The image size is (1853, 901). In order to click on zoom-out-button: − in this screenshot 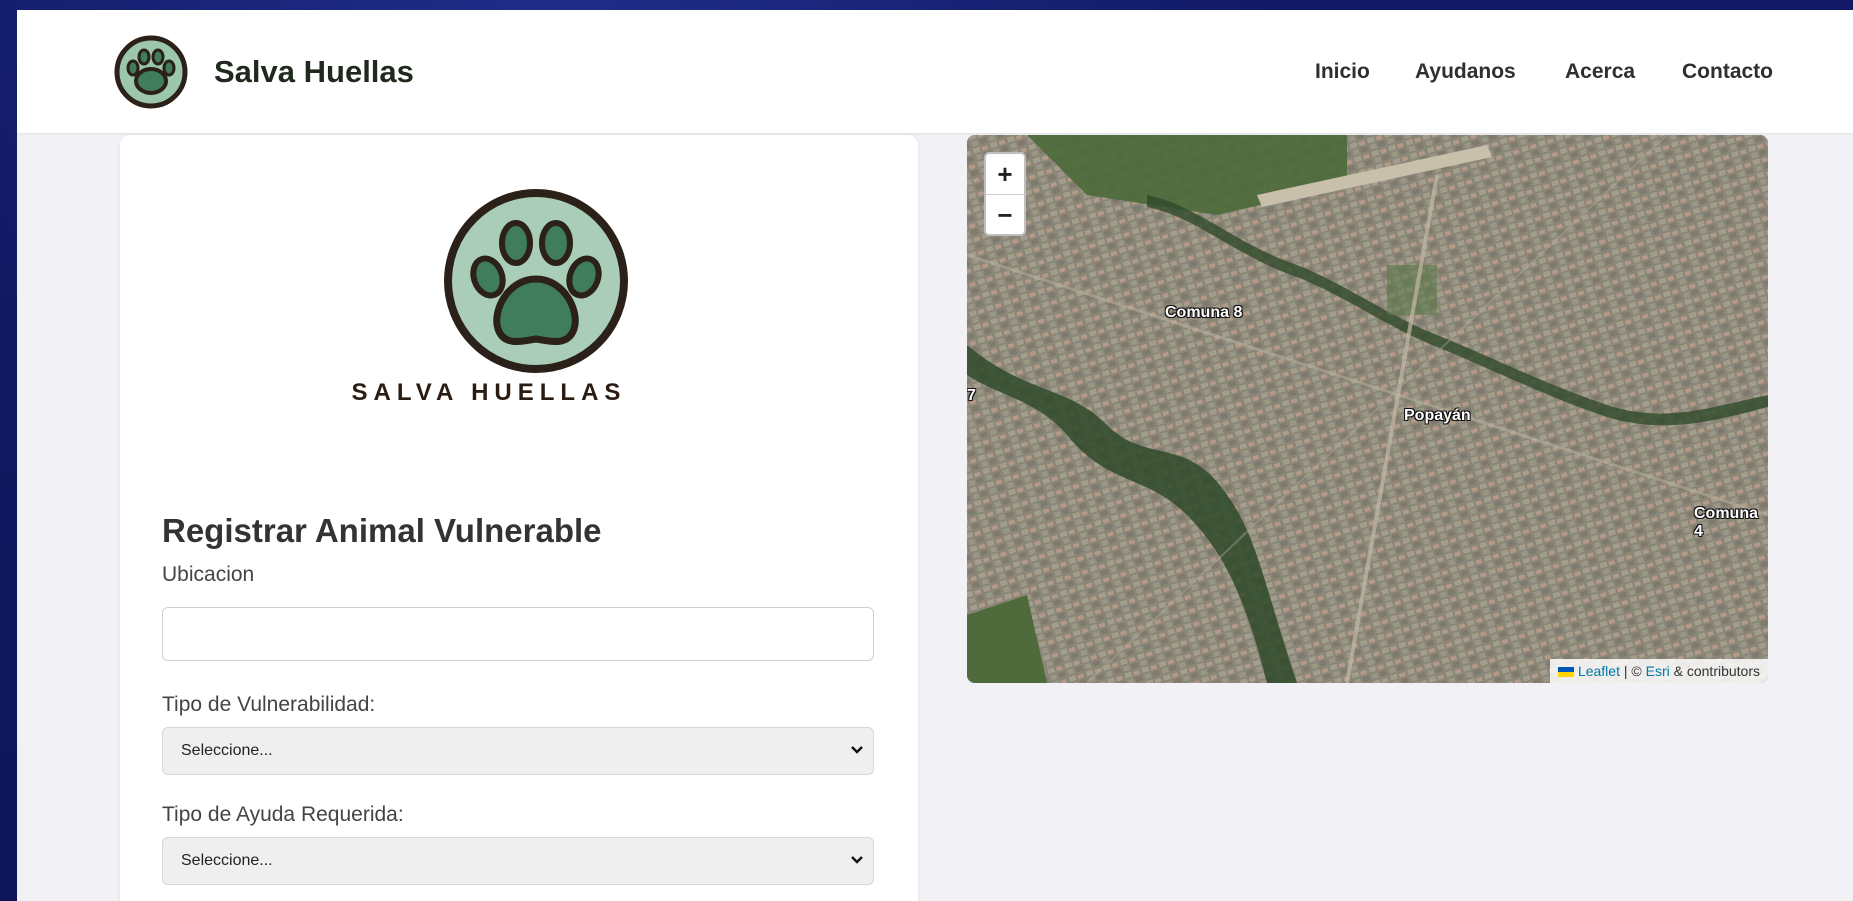, I will do `click(1005, 215)`.